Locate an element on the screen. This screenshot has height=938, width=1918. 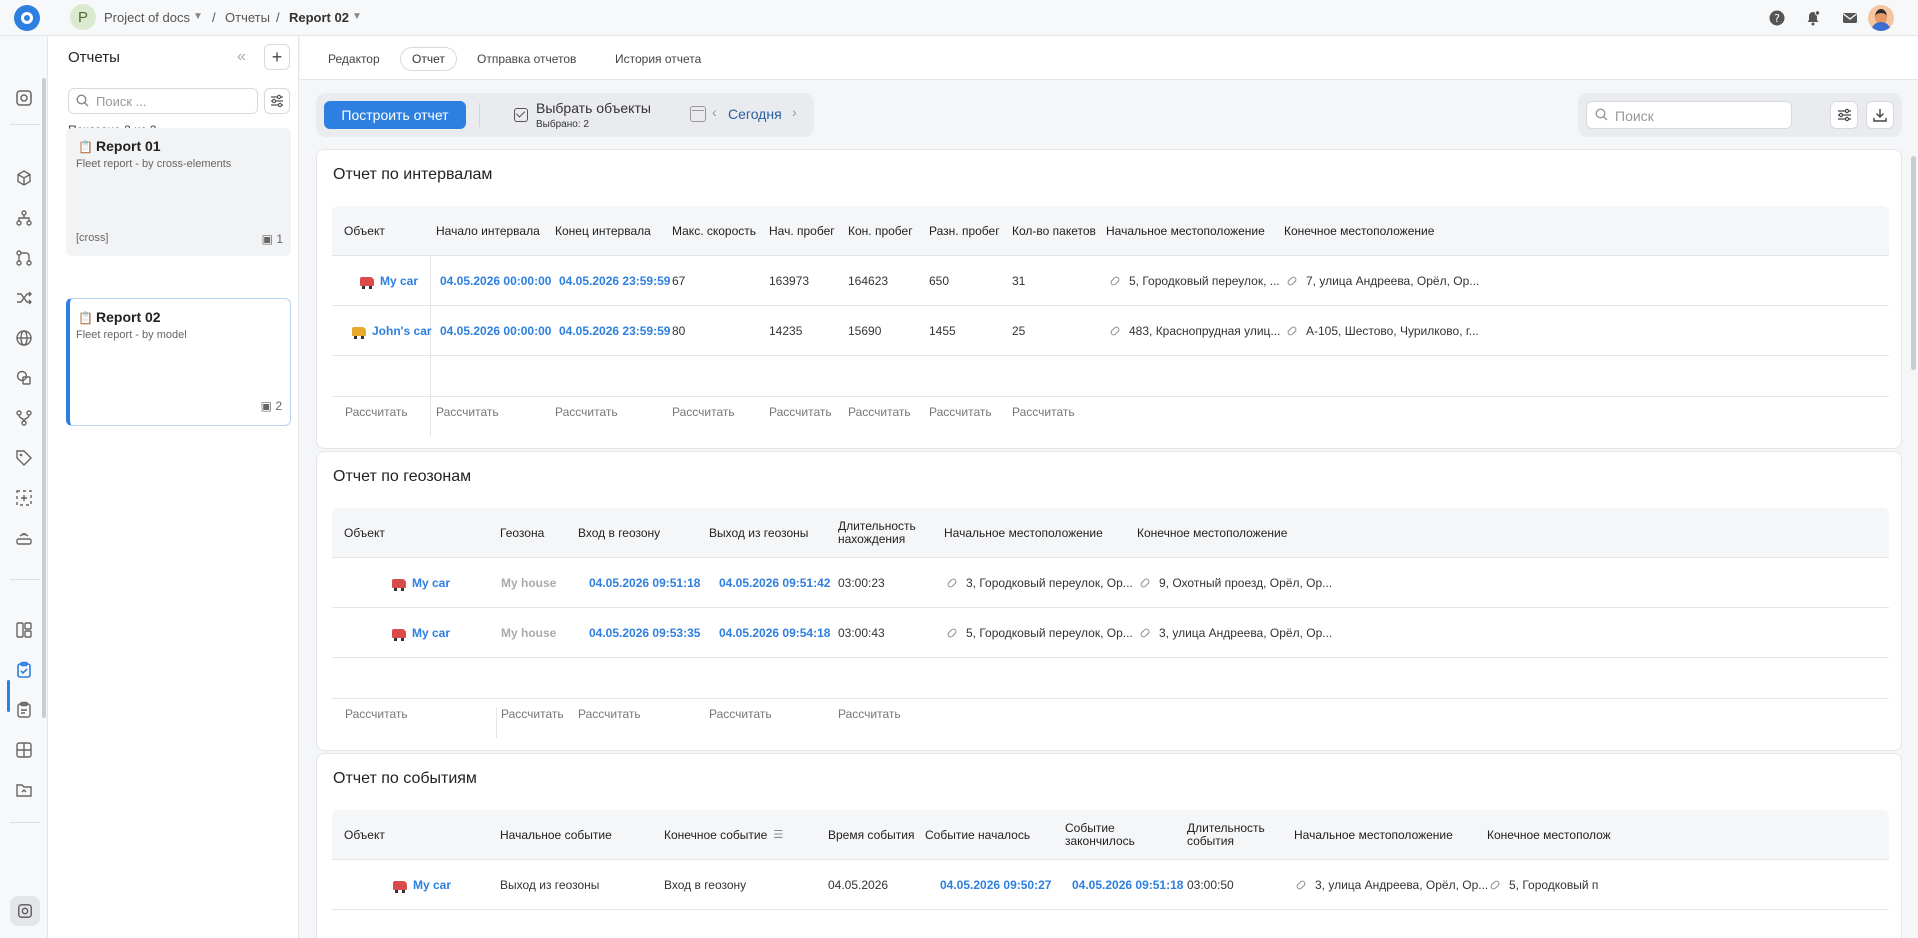
column-header: Конечное местополож is located at coordinates (1549, 835).